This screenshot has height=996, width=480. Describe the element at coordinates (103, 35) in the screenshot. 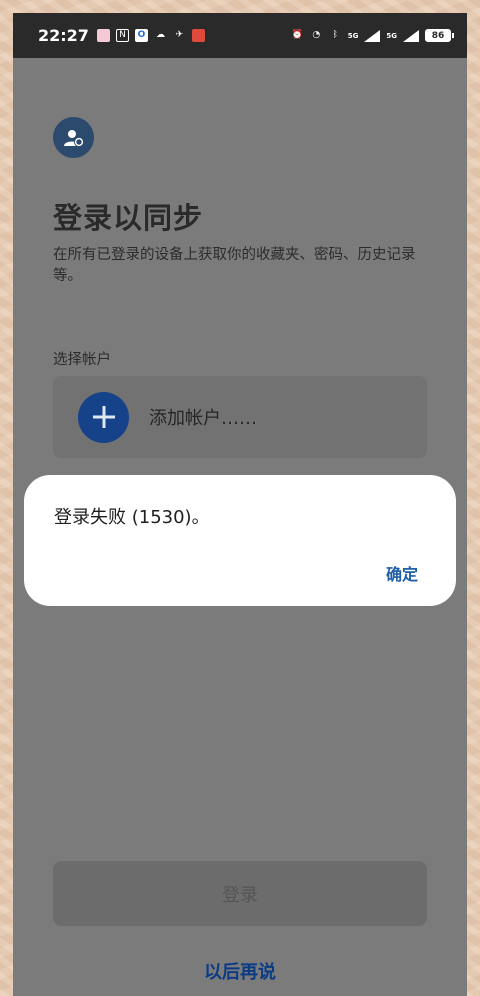

I see `app-notification-icon` at that location.